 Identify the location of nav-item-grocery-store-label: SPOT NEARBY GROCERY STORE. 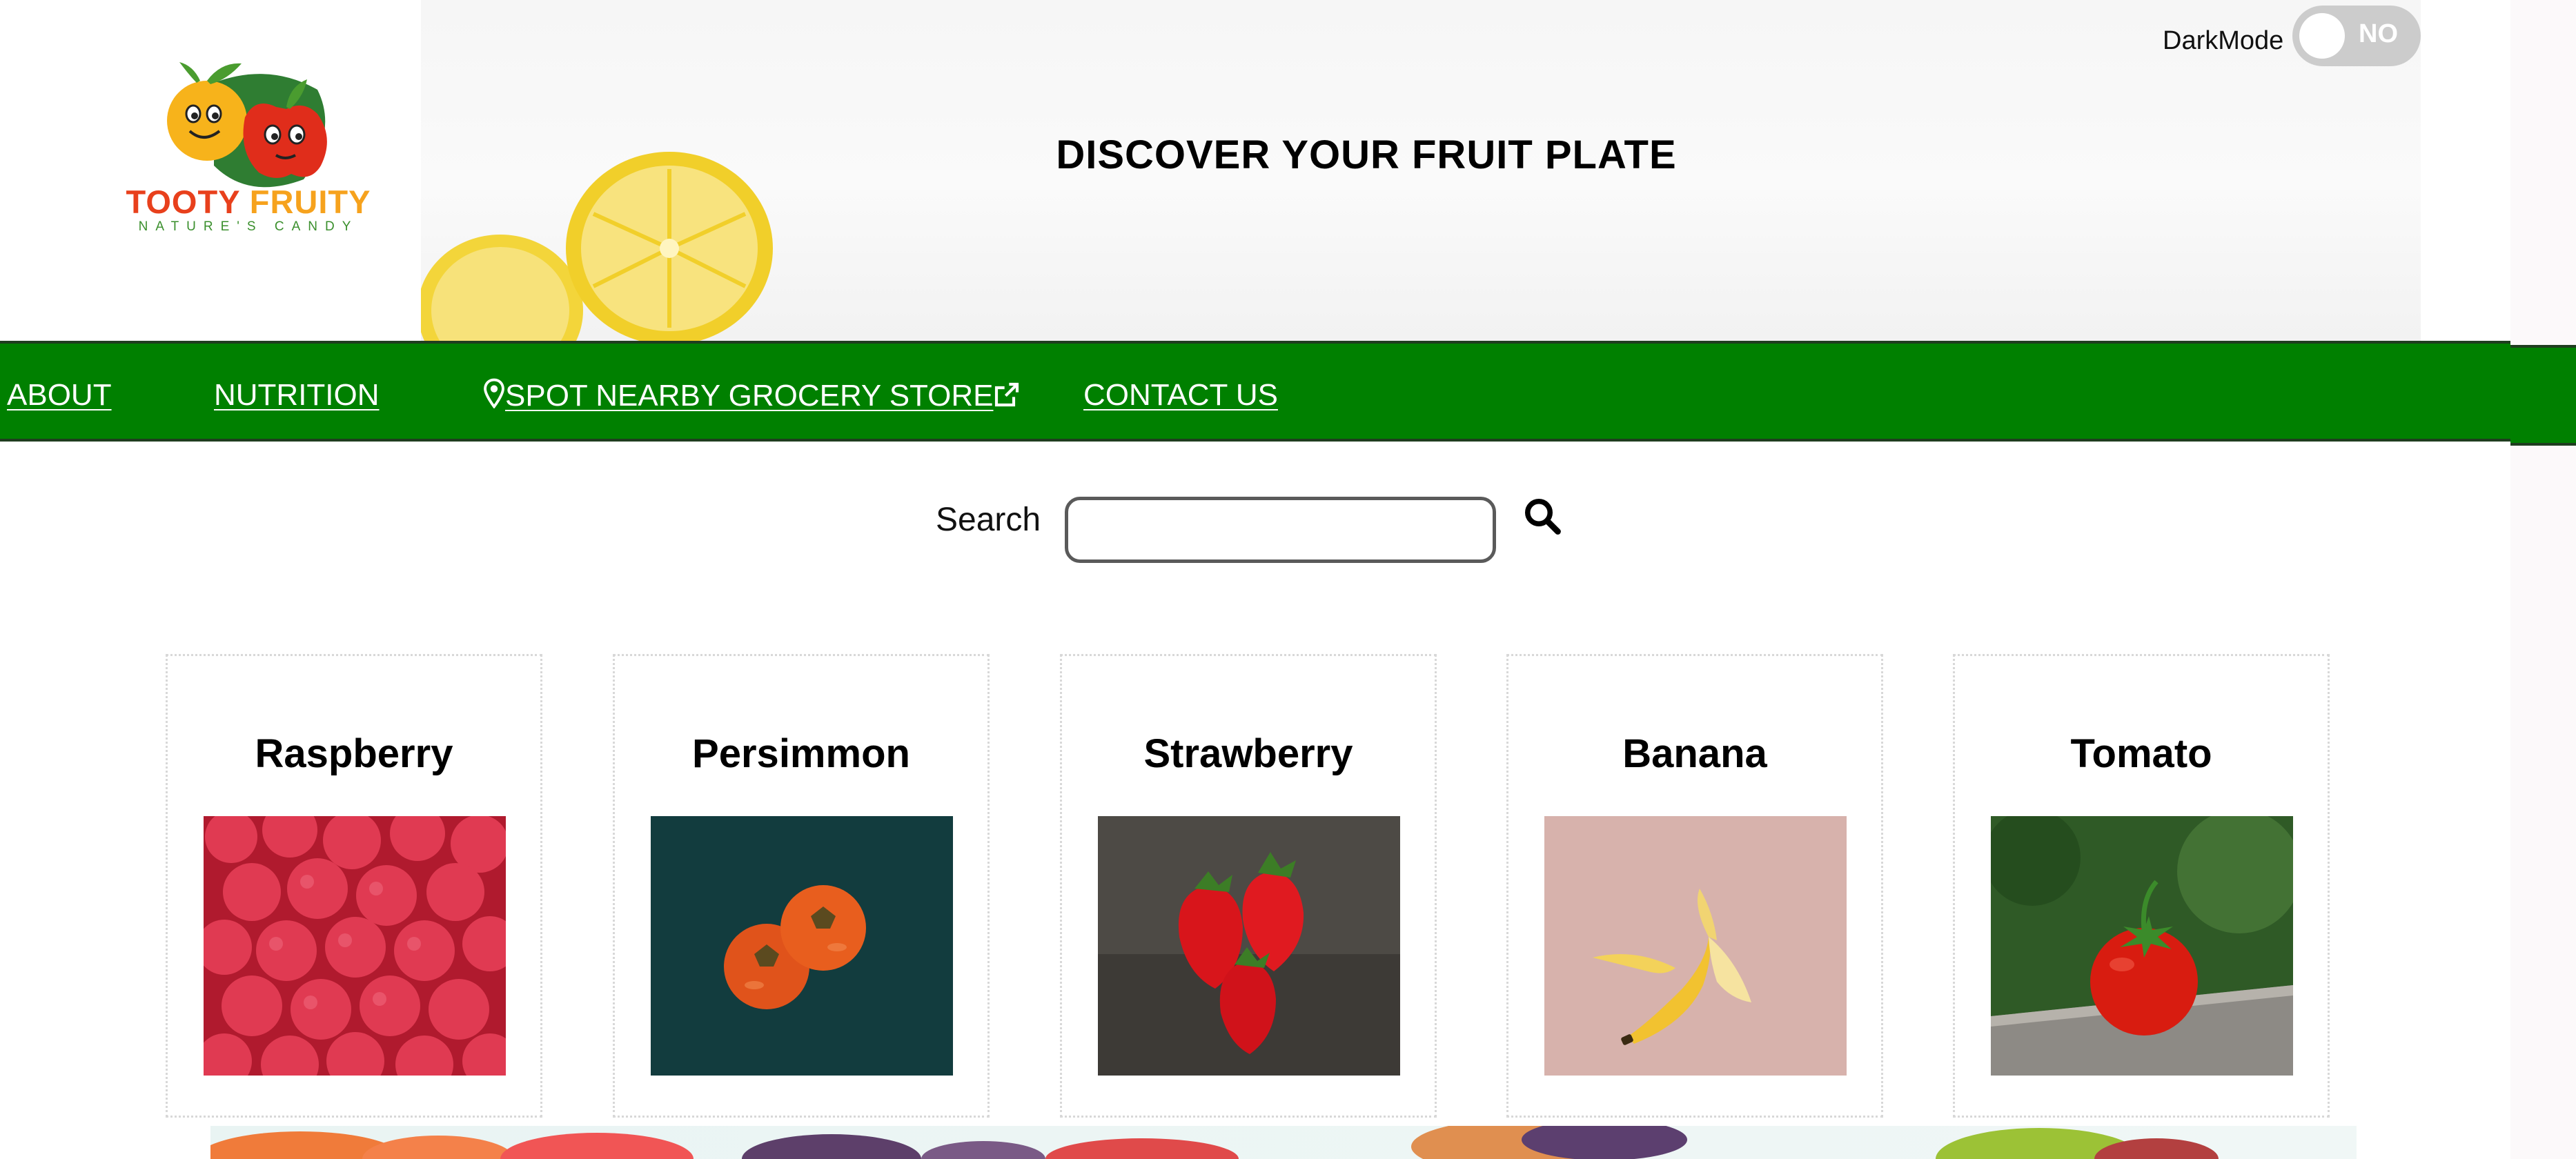
(749, 396).